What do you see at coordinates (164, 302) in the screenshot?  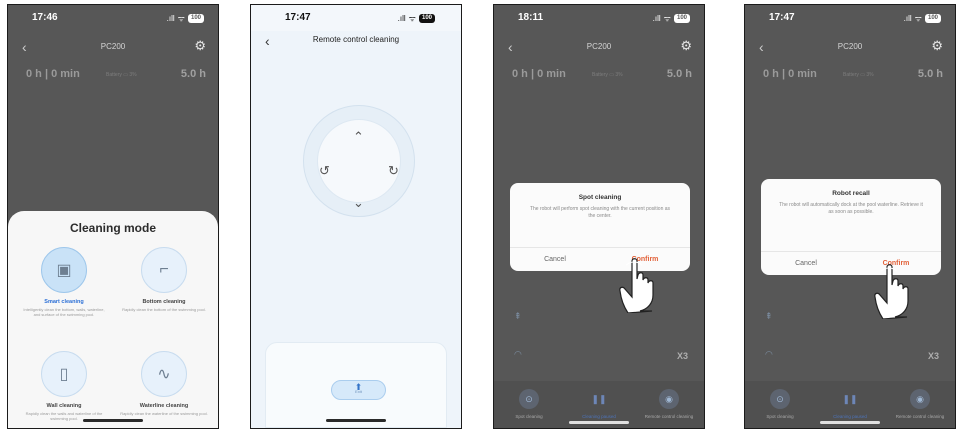 I see `mode-name: Bottom cleaning` at bounding box center [164, 302].